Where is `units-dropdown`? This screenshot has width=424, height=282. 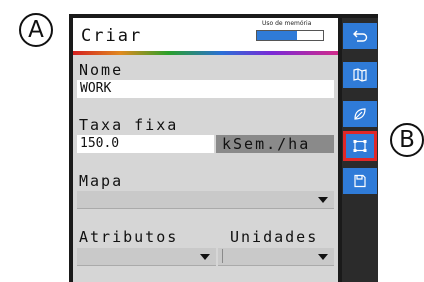 units-dropdown is located at coordinates (276, 257).